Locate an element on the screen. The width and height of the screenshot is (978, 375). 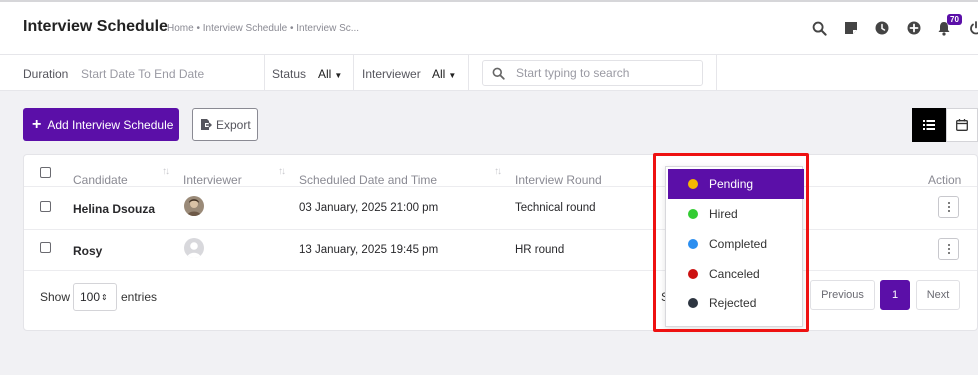
column-header-candidate: Candidate is located at coordinates (100, 180).